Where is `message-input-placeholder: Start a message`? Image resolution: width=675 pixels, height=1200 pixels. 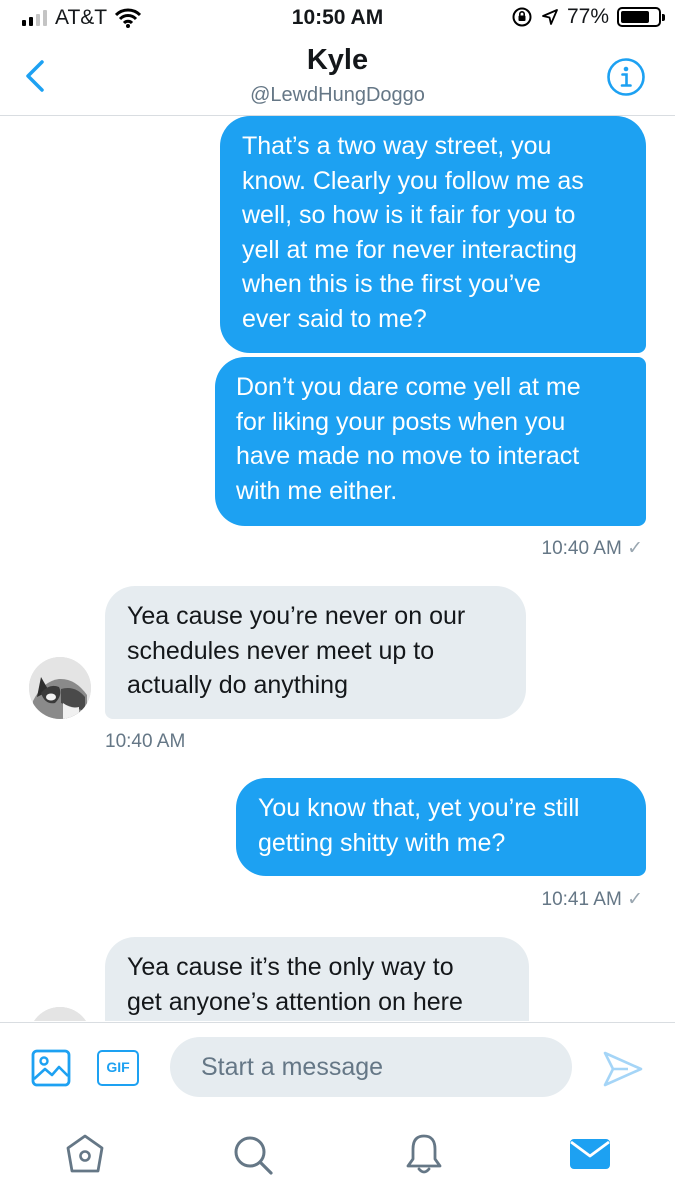 message-input-placeholder: Start a message is located at coordinates (292, 1067).